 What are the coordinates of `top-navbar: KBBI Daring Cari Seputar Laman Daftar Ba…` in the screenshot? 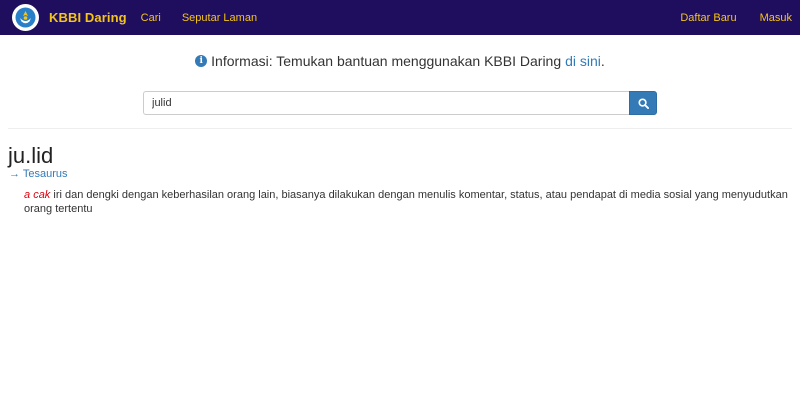 It's located at (400, 17).